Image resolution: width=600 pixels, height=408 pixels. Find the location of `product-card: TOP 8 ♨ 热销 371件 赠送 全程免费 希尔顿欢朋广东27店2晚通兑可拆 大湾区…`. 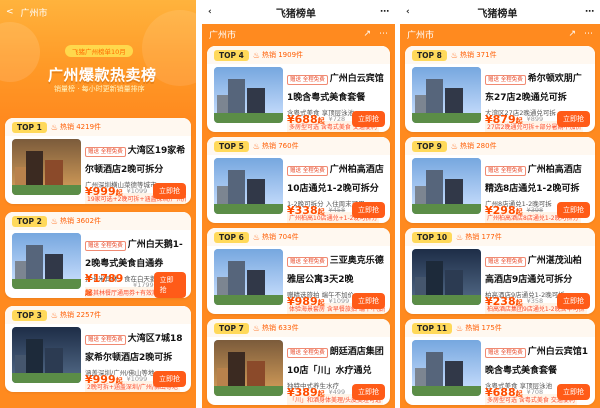

product-card: TOP 8 ♨ 热销 371件 赠送 全程免费 希尔顿欢朋广东27店2晚通兑可拆 大湾区… is located at coordinates (500, 89).